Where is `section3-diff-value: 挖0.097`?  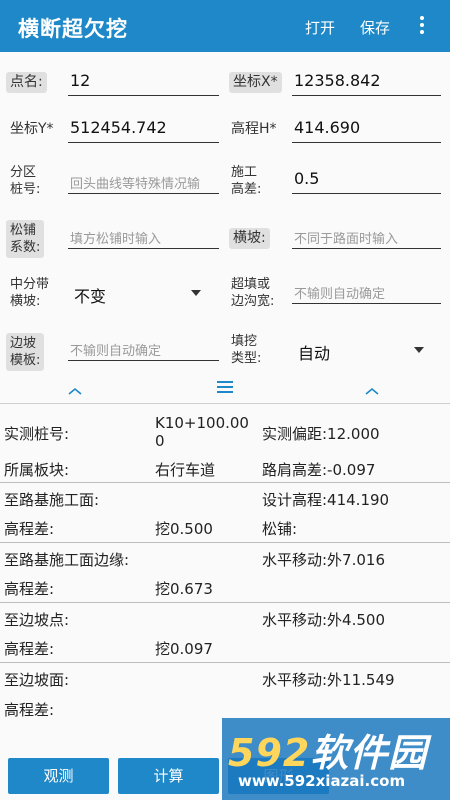
section3-diff-value: 挖0.097 is located at coordinates (184, 649).